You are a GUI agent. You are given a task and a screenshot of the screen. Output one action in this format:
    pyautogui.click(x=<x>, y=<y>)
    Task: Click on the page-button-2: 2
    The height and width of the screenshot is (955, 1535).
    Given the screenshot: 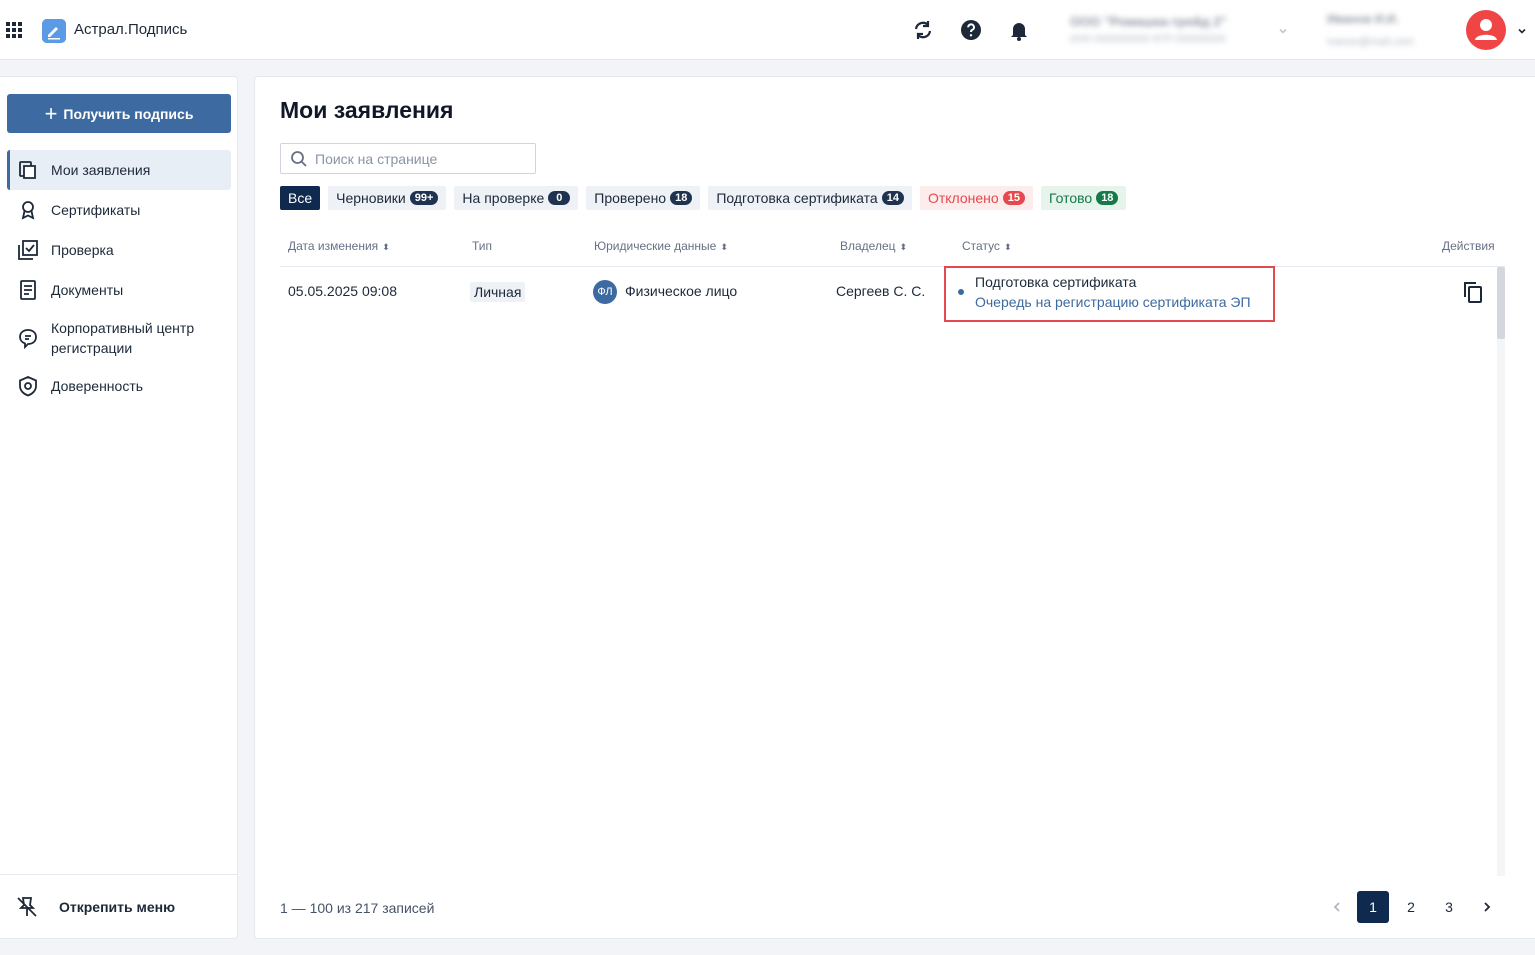 What is the action you would take?
    pyautogui.click(x=1411, y=907)
    